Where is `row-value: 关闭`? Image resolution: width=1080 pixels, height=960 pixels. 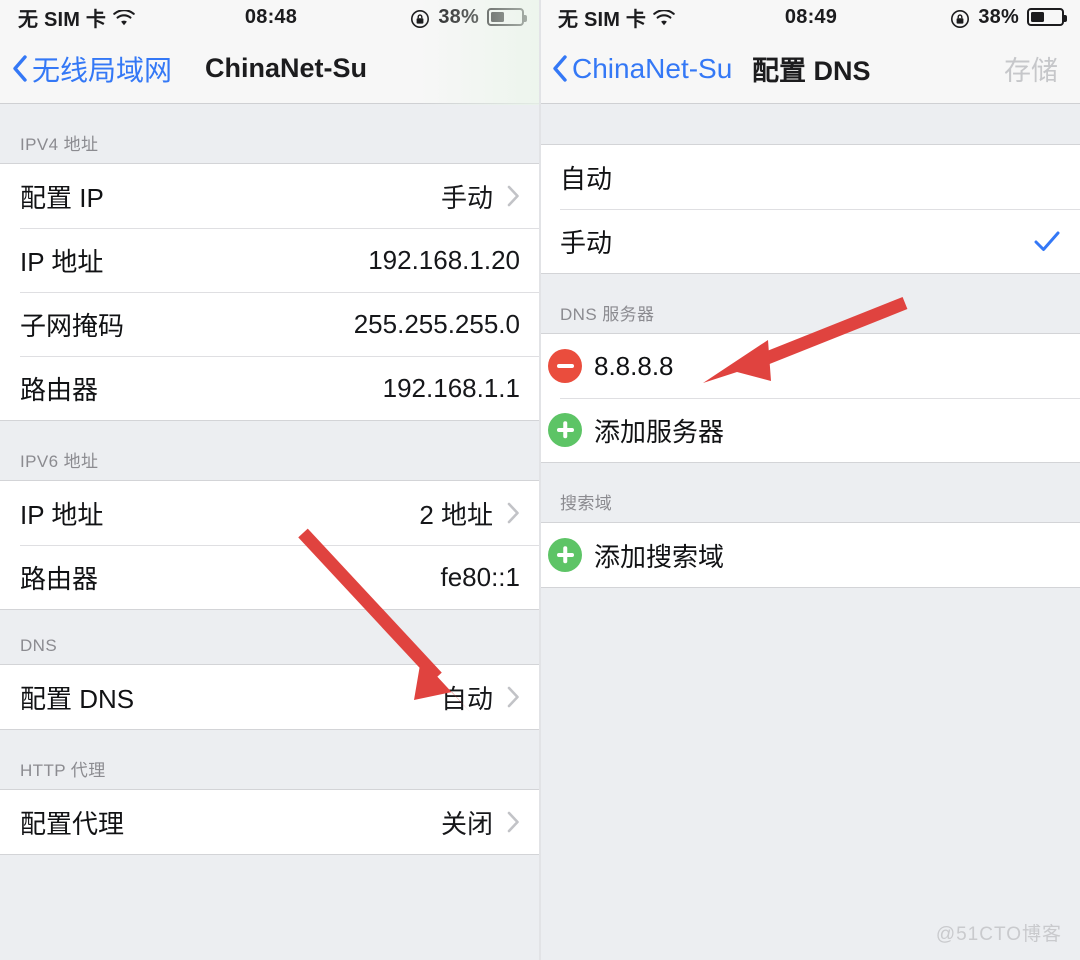
row-value: 关闭 is located at coordinates (466, 823).